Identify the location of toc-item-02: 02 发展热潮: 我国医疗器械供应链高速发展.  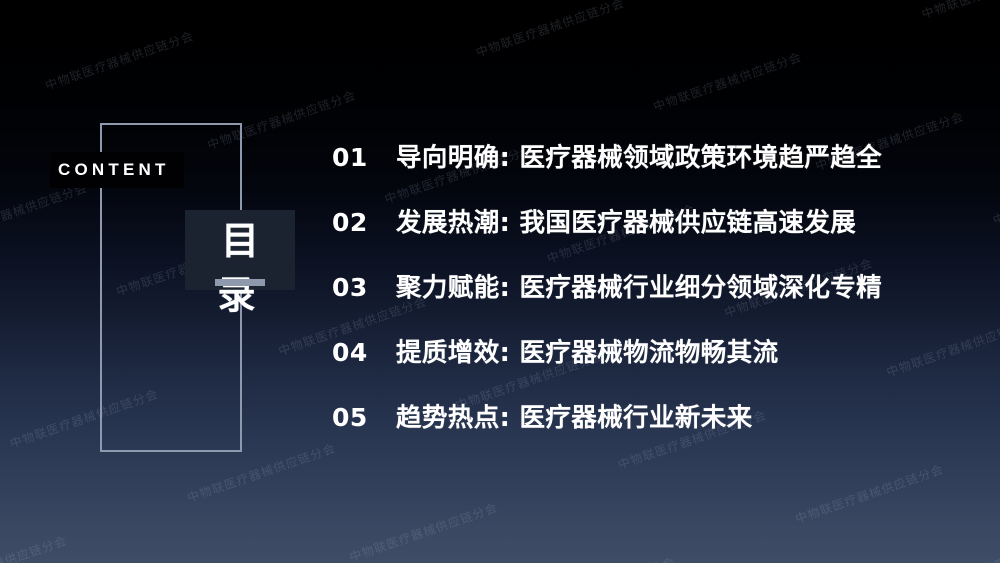
(607, 234).